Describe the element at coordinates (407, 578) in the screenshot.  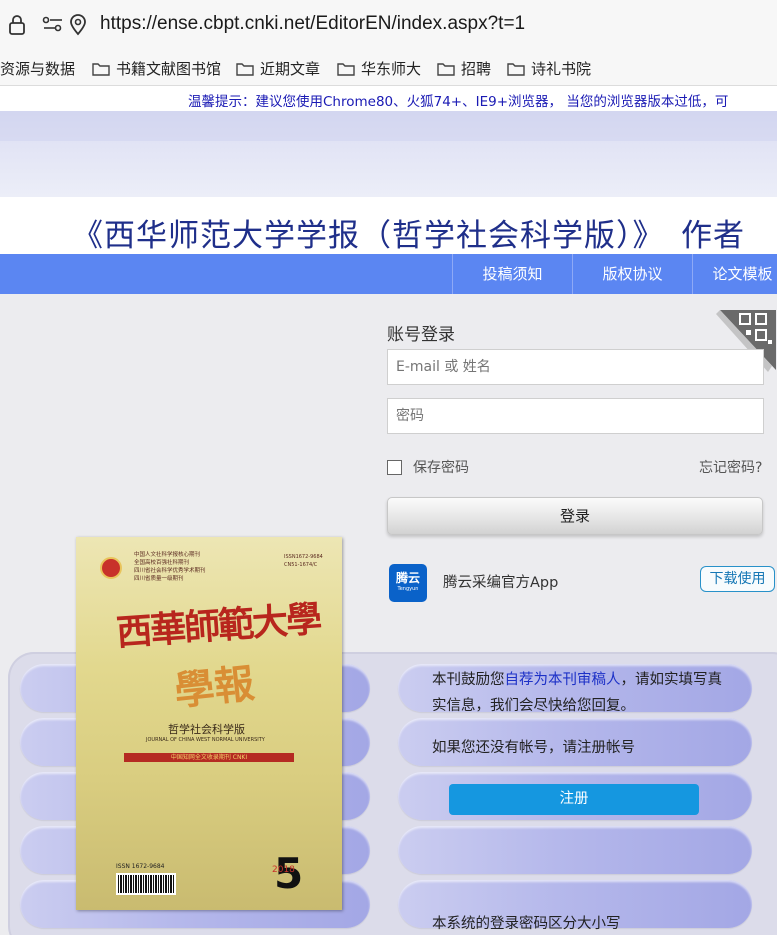
I see `app-logo-text: 腾云` at that location.